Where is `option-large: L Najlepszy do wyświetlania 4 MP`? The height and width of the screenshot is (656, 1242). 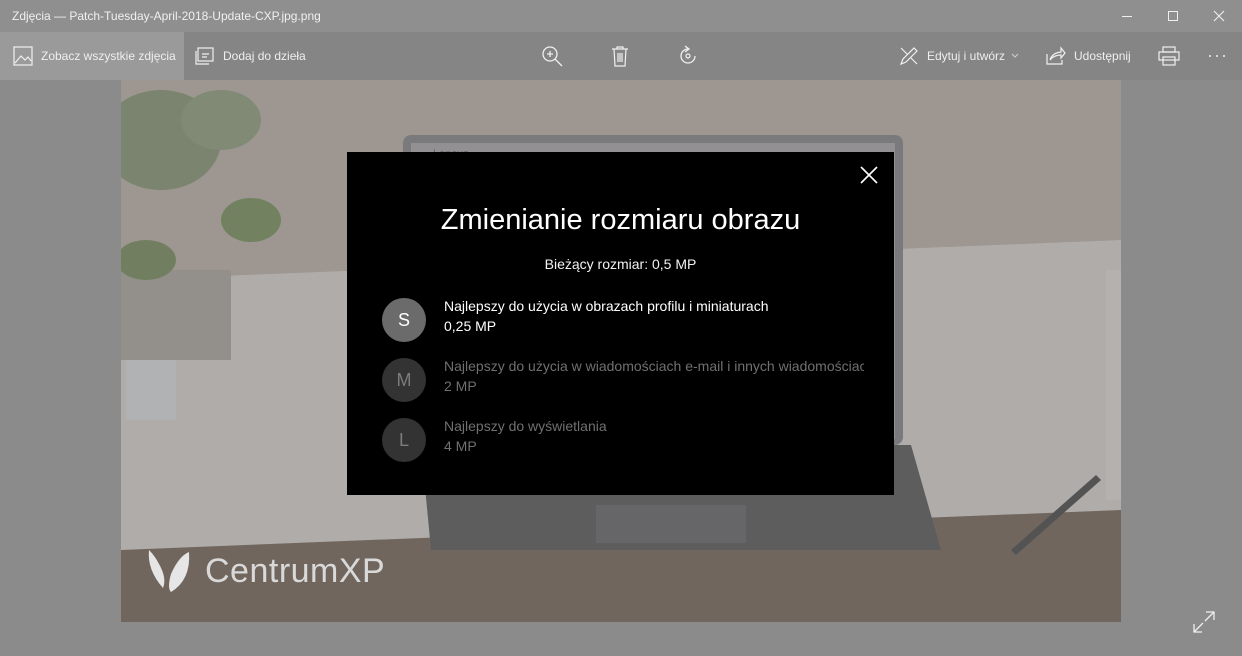
option-large: L Najlepszy do wyświetlania 4 MP is located at coordinates (623, 440).